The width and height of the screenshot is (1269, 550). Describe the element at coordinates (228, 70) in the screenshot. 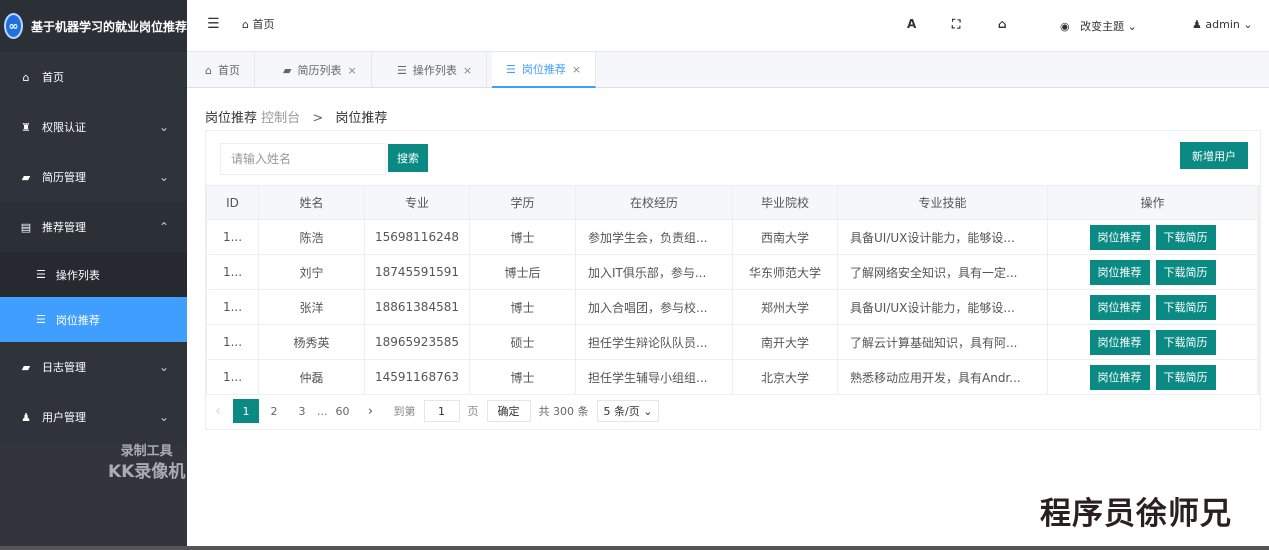

I see `tab-label: 首页` at that location.